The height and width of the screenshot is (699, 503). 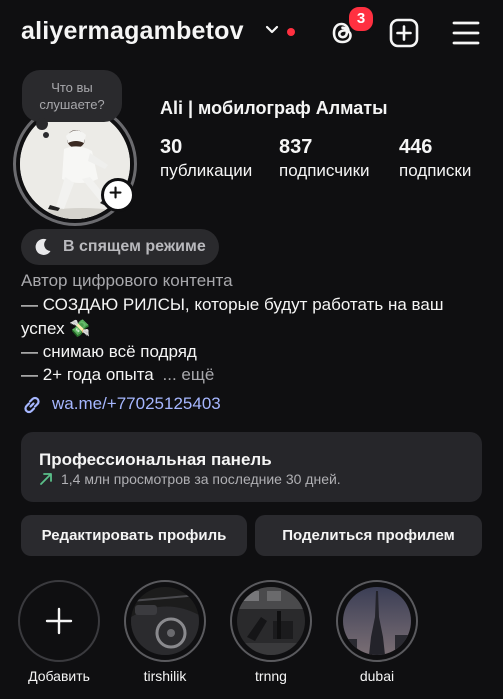 I want to click on stat-posts: 30 публикации, so click(x=206, y=158).